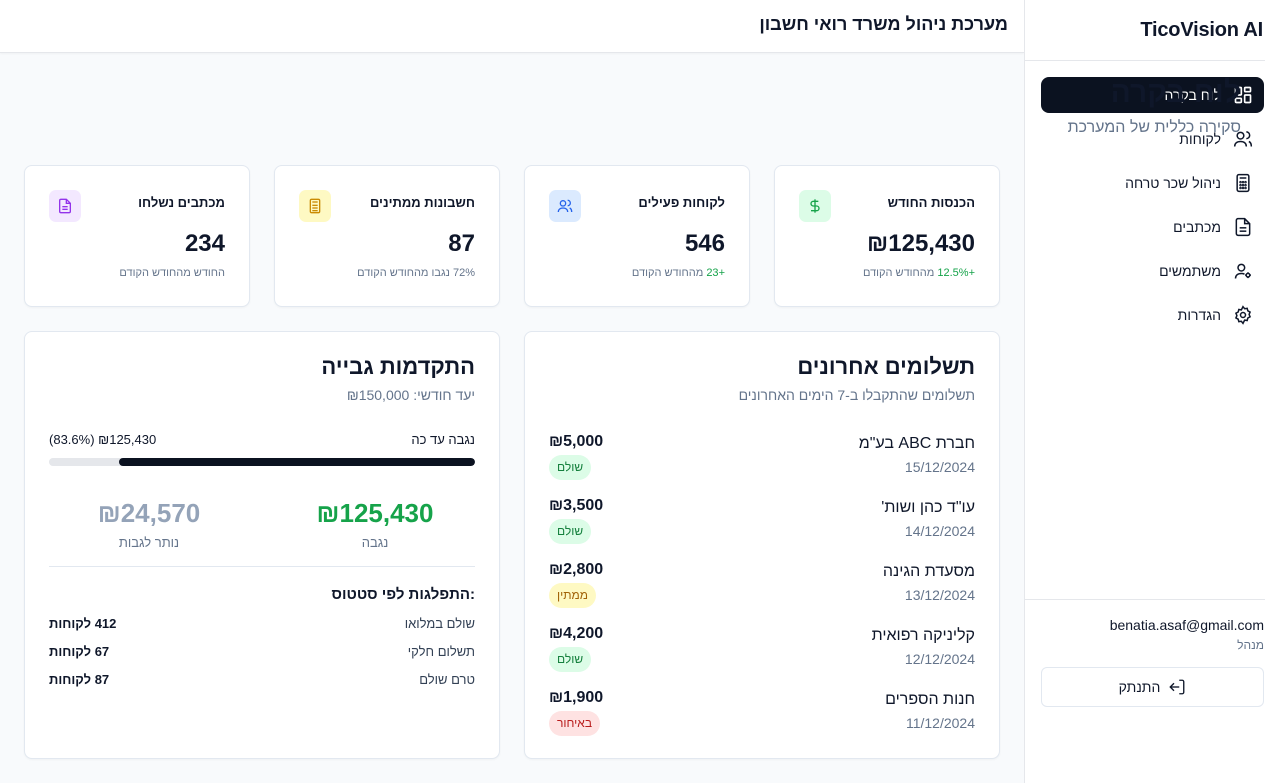 Image resolution: width=1265 pixels, height=783 pixels. What do you see at coordinates (762, 457) in the screenshot?
I see `payment-row: חברת ABC בע"מ 15/12/2024 ₪5,000 שולם` at bounding box center [762, 457].